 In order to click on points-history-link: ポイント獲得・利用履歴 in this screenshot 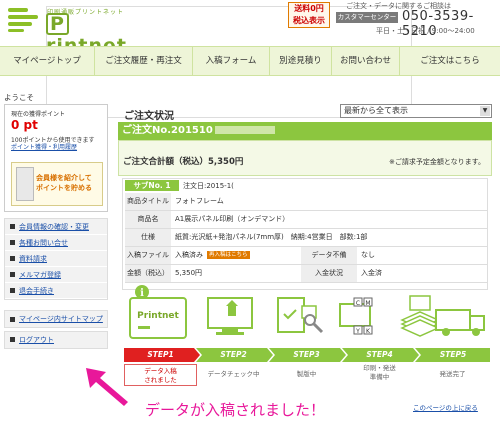, I will do `click(44, 146)`.